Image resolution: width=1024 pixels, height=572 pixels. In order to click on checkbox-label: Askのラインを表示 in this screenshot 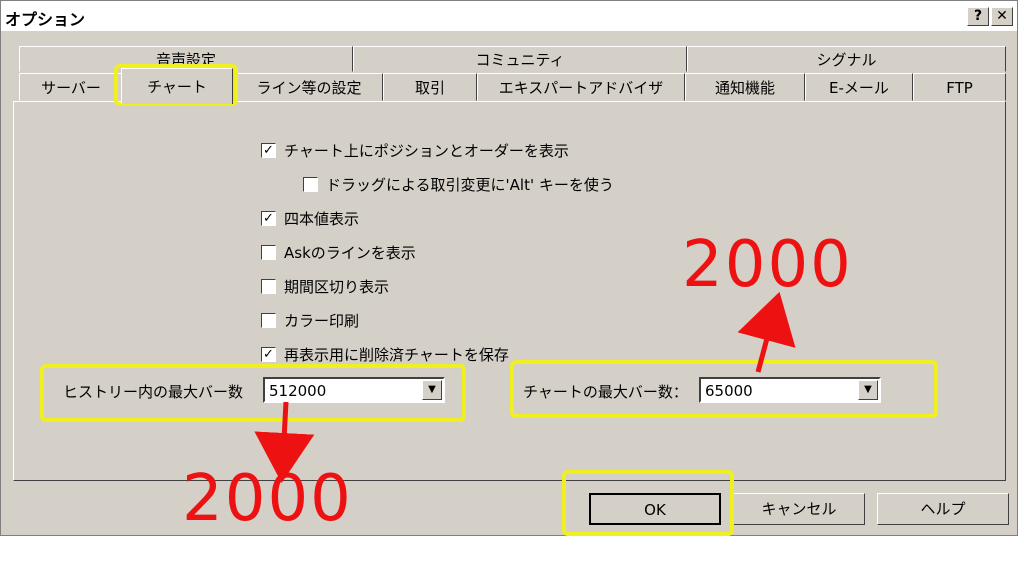, I will do `click(350, 253)`.